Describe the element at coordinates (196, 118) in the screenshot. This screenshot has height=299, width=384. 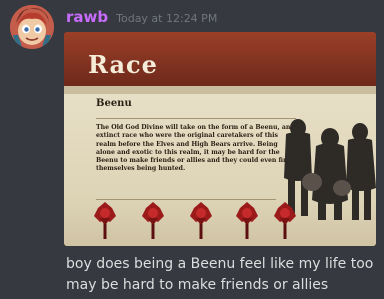
I see `card-divider` at that location.